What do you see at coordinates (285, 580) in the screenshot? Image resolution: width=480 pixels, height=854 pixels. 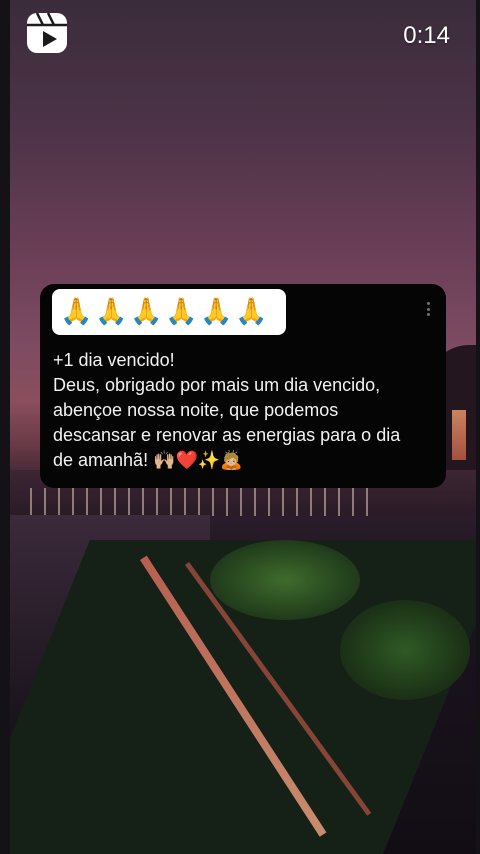 I see `park-trees` at bounding box center [285, 580].